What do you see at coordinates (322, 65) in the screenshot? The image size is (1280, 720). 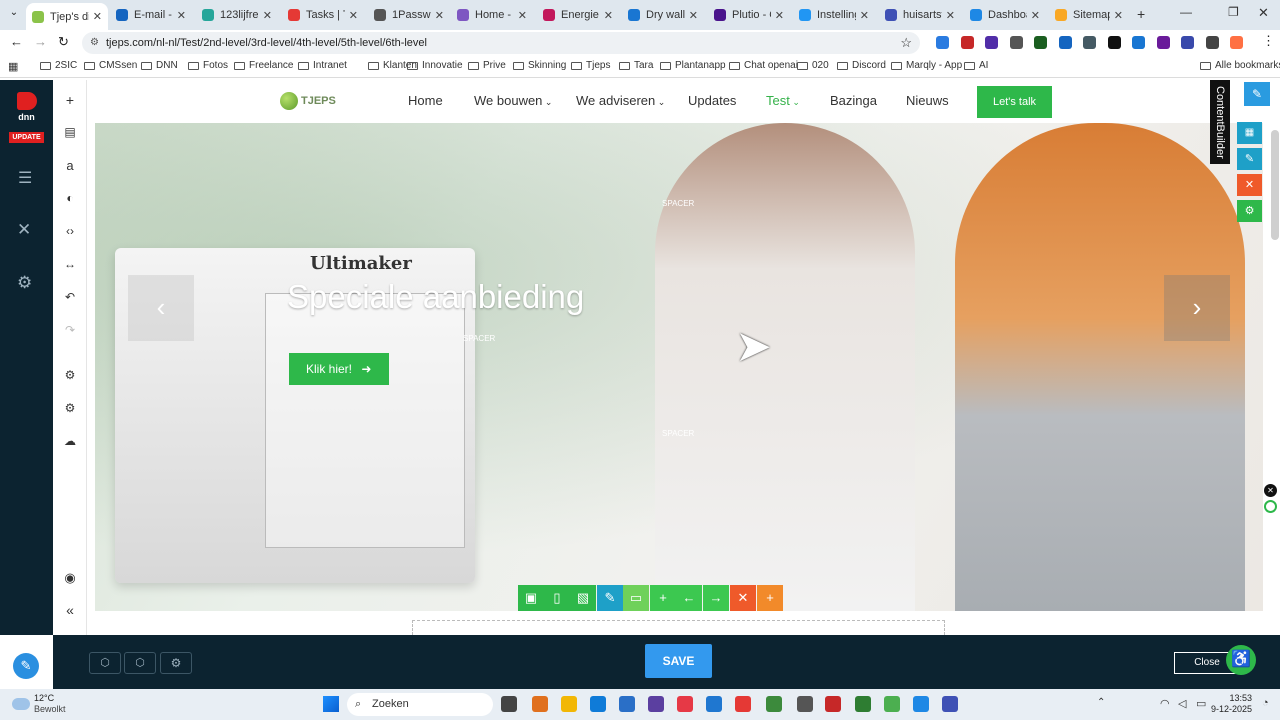 I see `bookmark-item: Intranet` at bounding box center [322, 65].